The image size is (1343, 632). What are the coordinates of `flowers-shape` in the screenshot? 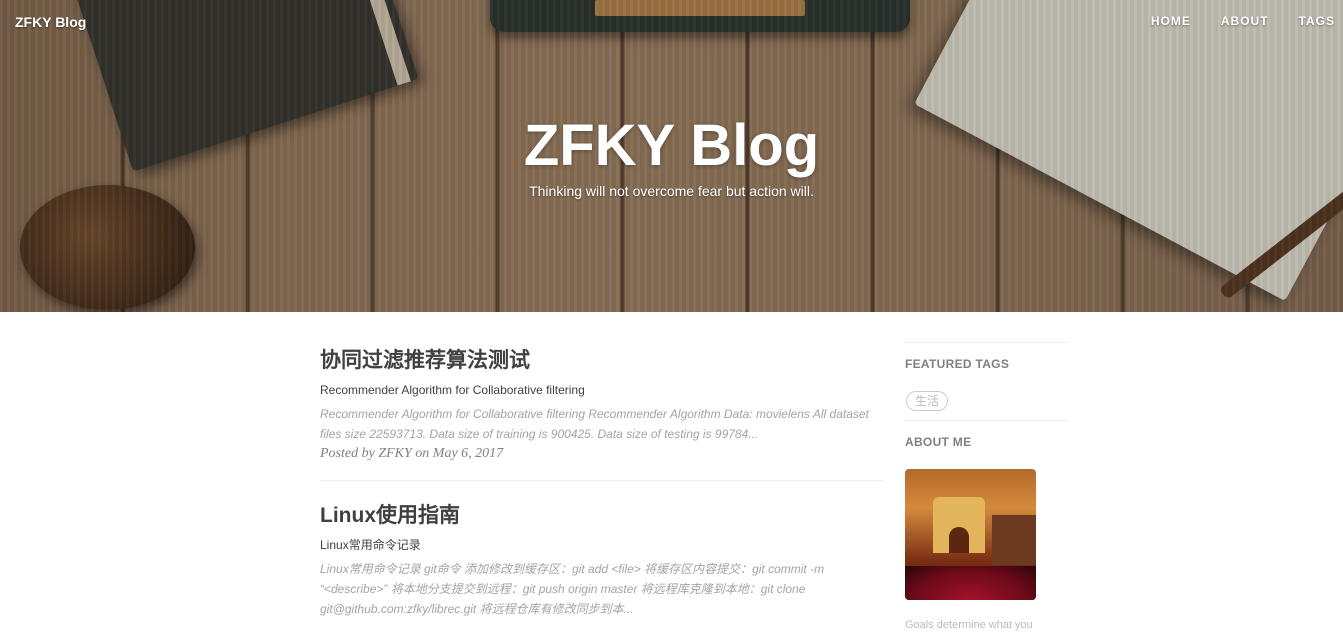 It's located at (970, 583).